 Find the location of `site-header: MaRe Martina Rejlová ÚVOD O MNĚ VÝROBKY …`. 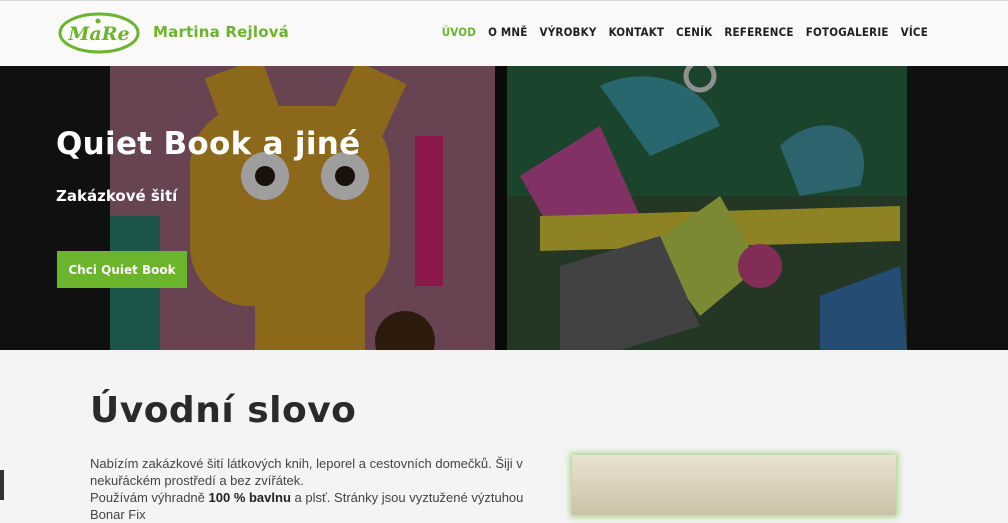

site-header: MaRe Martina Rejlová ÚVOD O MNĚ VÝROBKY … is located at coordinates (504, 33).